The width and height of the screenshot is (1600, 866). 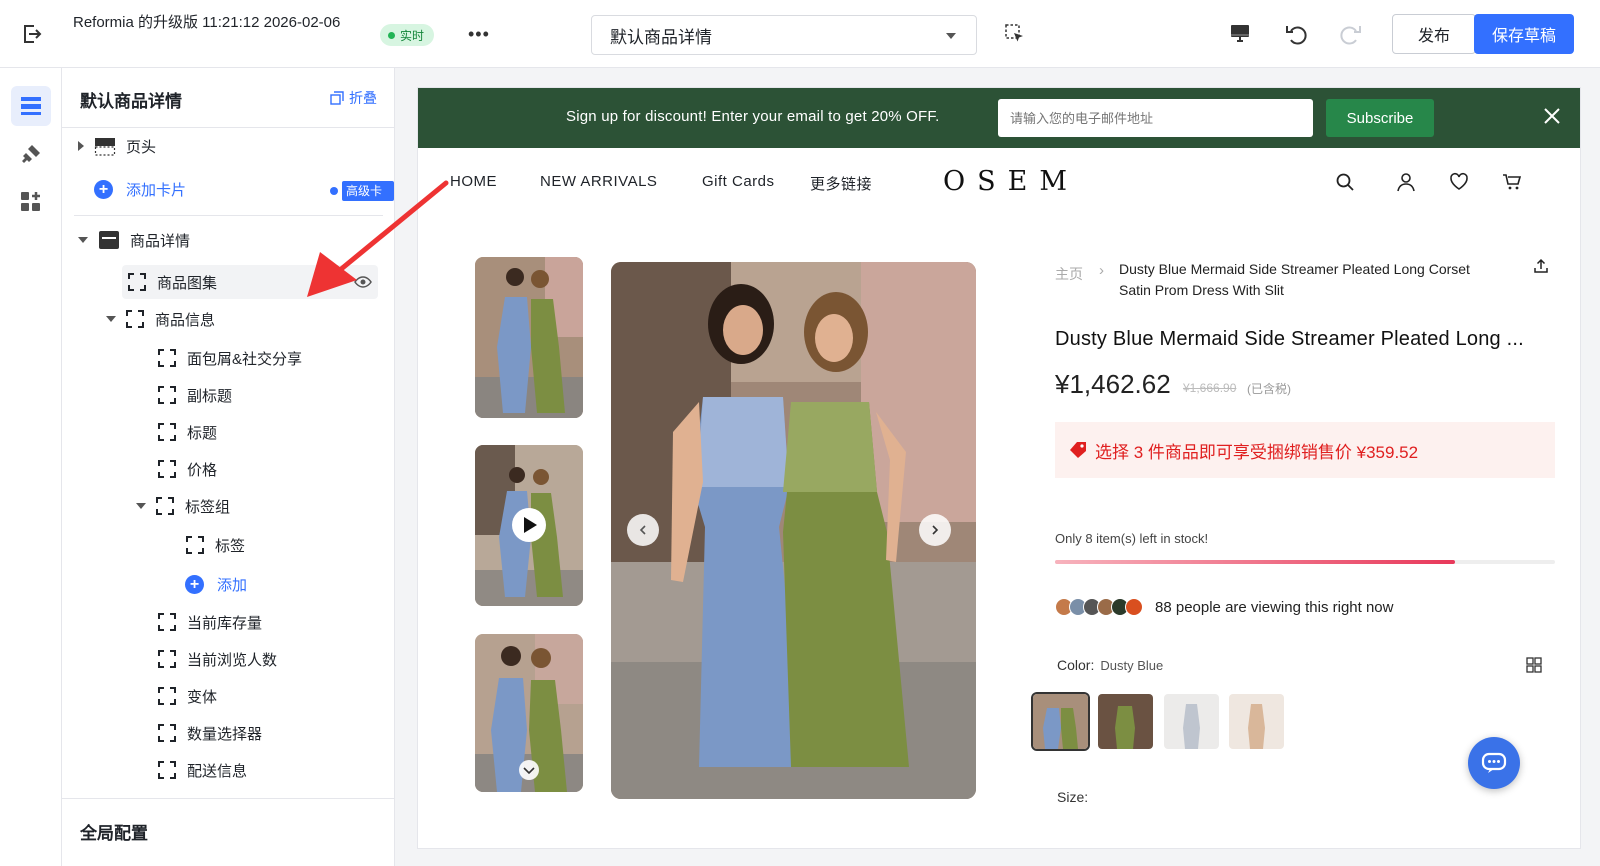 I want to click on layer-gallery: 商品图集, so click(x=250, y=282).